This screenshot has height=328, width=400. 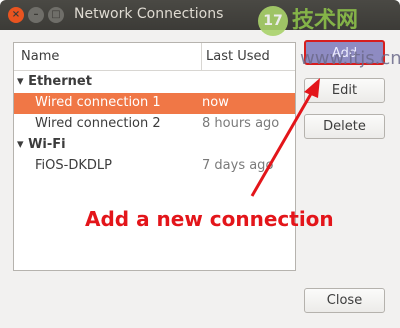 I want to click on list-item: FiOS-DKDLP 7 days ago, so click(x=154, y=166).